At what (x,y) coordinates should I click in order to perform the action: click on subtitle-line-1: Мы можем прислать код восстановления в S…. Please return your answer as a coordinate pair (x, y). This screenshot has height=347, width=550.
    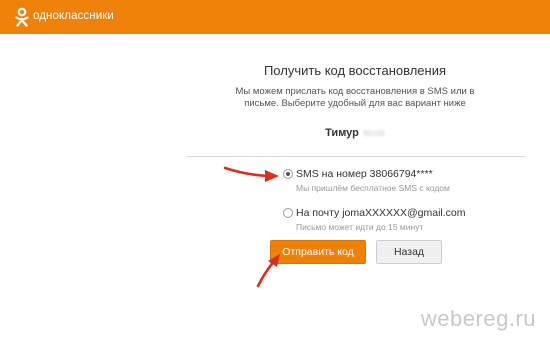
    Looking at the image, I should click on (355, 91).